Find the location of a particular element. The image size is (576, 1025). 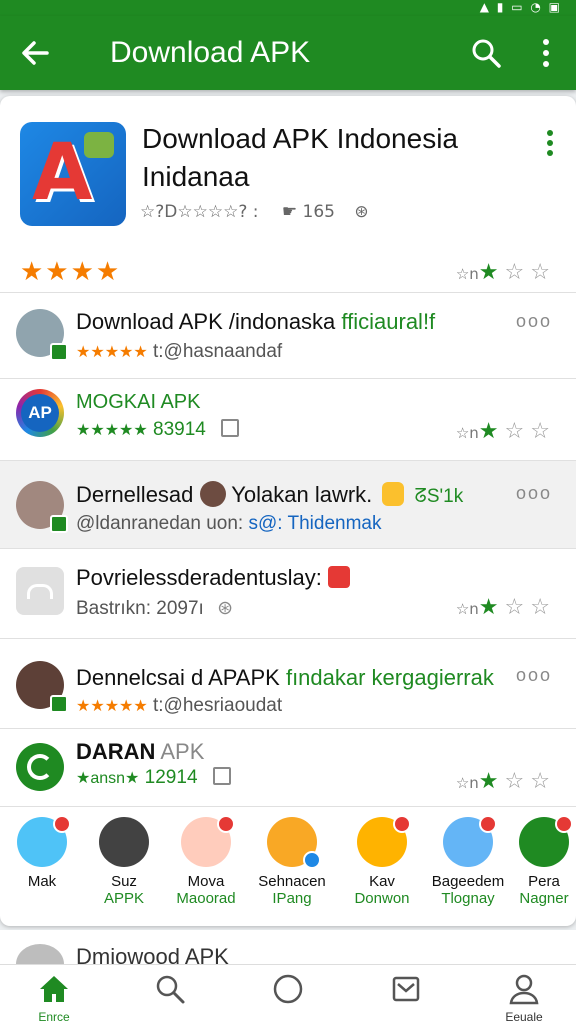

search-icon is located at coordinates (170, 989).